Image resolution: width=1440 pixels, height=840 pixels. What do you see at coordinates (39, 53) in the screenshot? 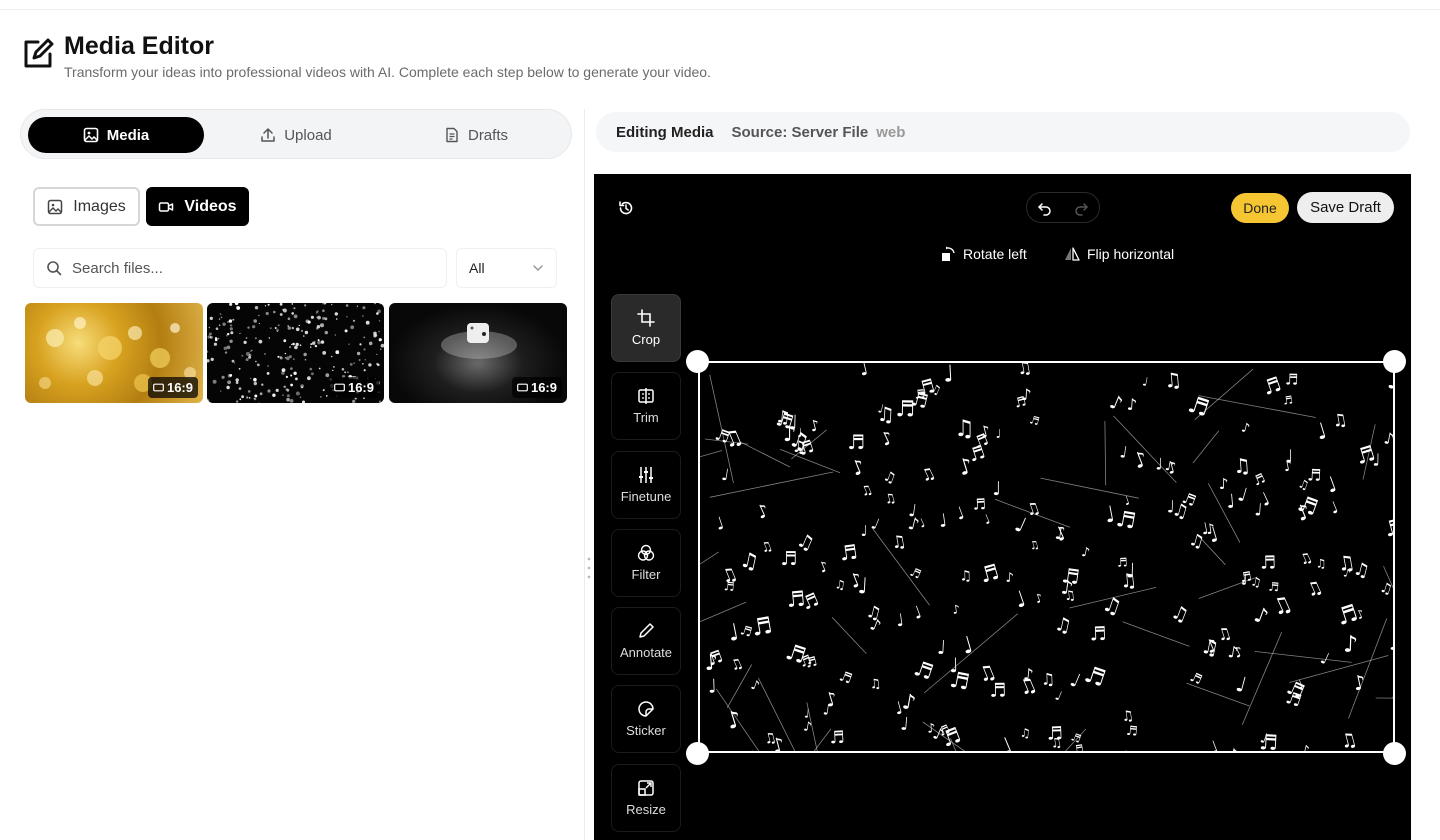
I see `edit-icon` at bounding box center [39, 53].